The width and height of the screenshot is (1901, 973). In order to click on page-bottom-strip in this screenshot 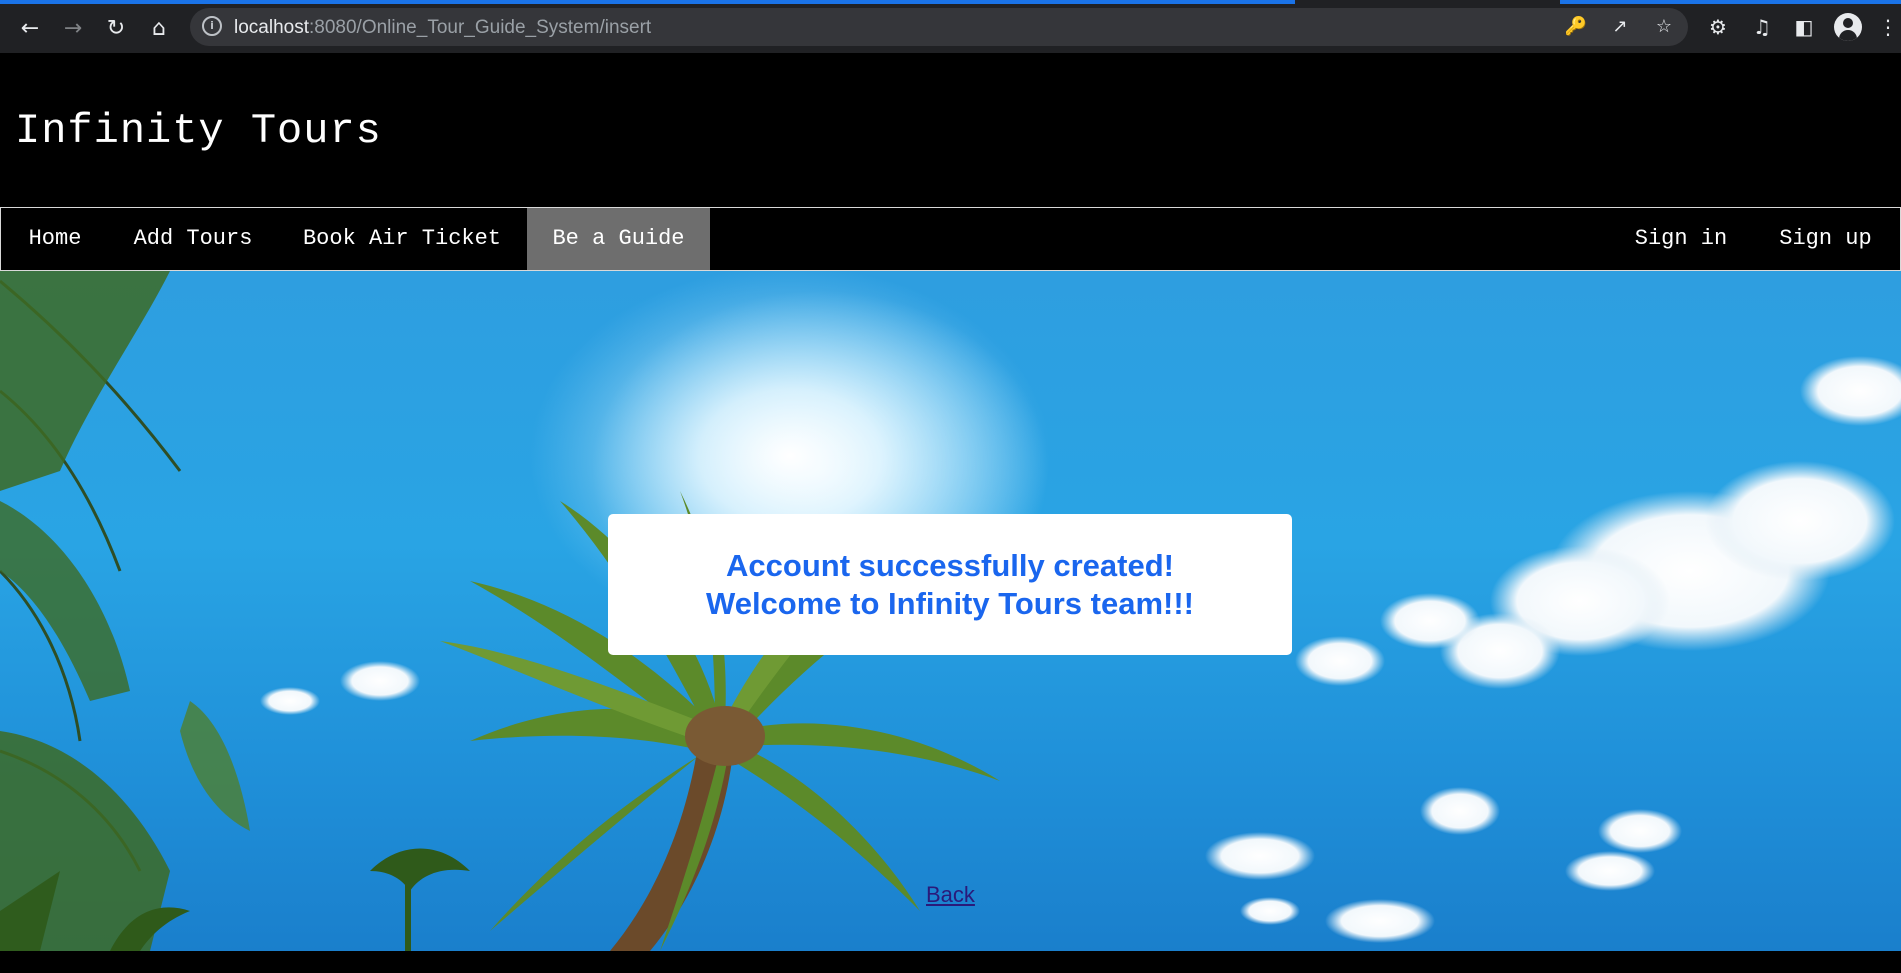, I will do `click(950, 962)`.